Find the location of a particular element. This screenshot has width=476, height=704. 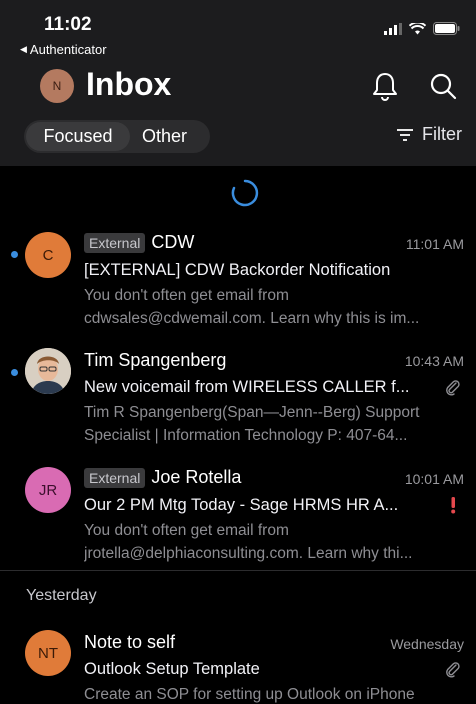

sender-name: Note to self is located at coordinates (130, 642).